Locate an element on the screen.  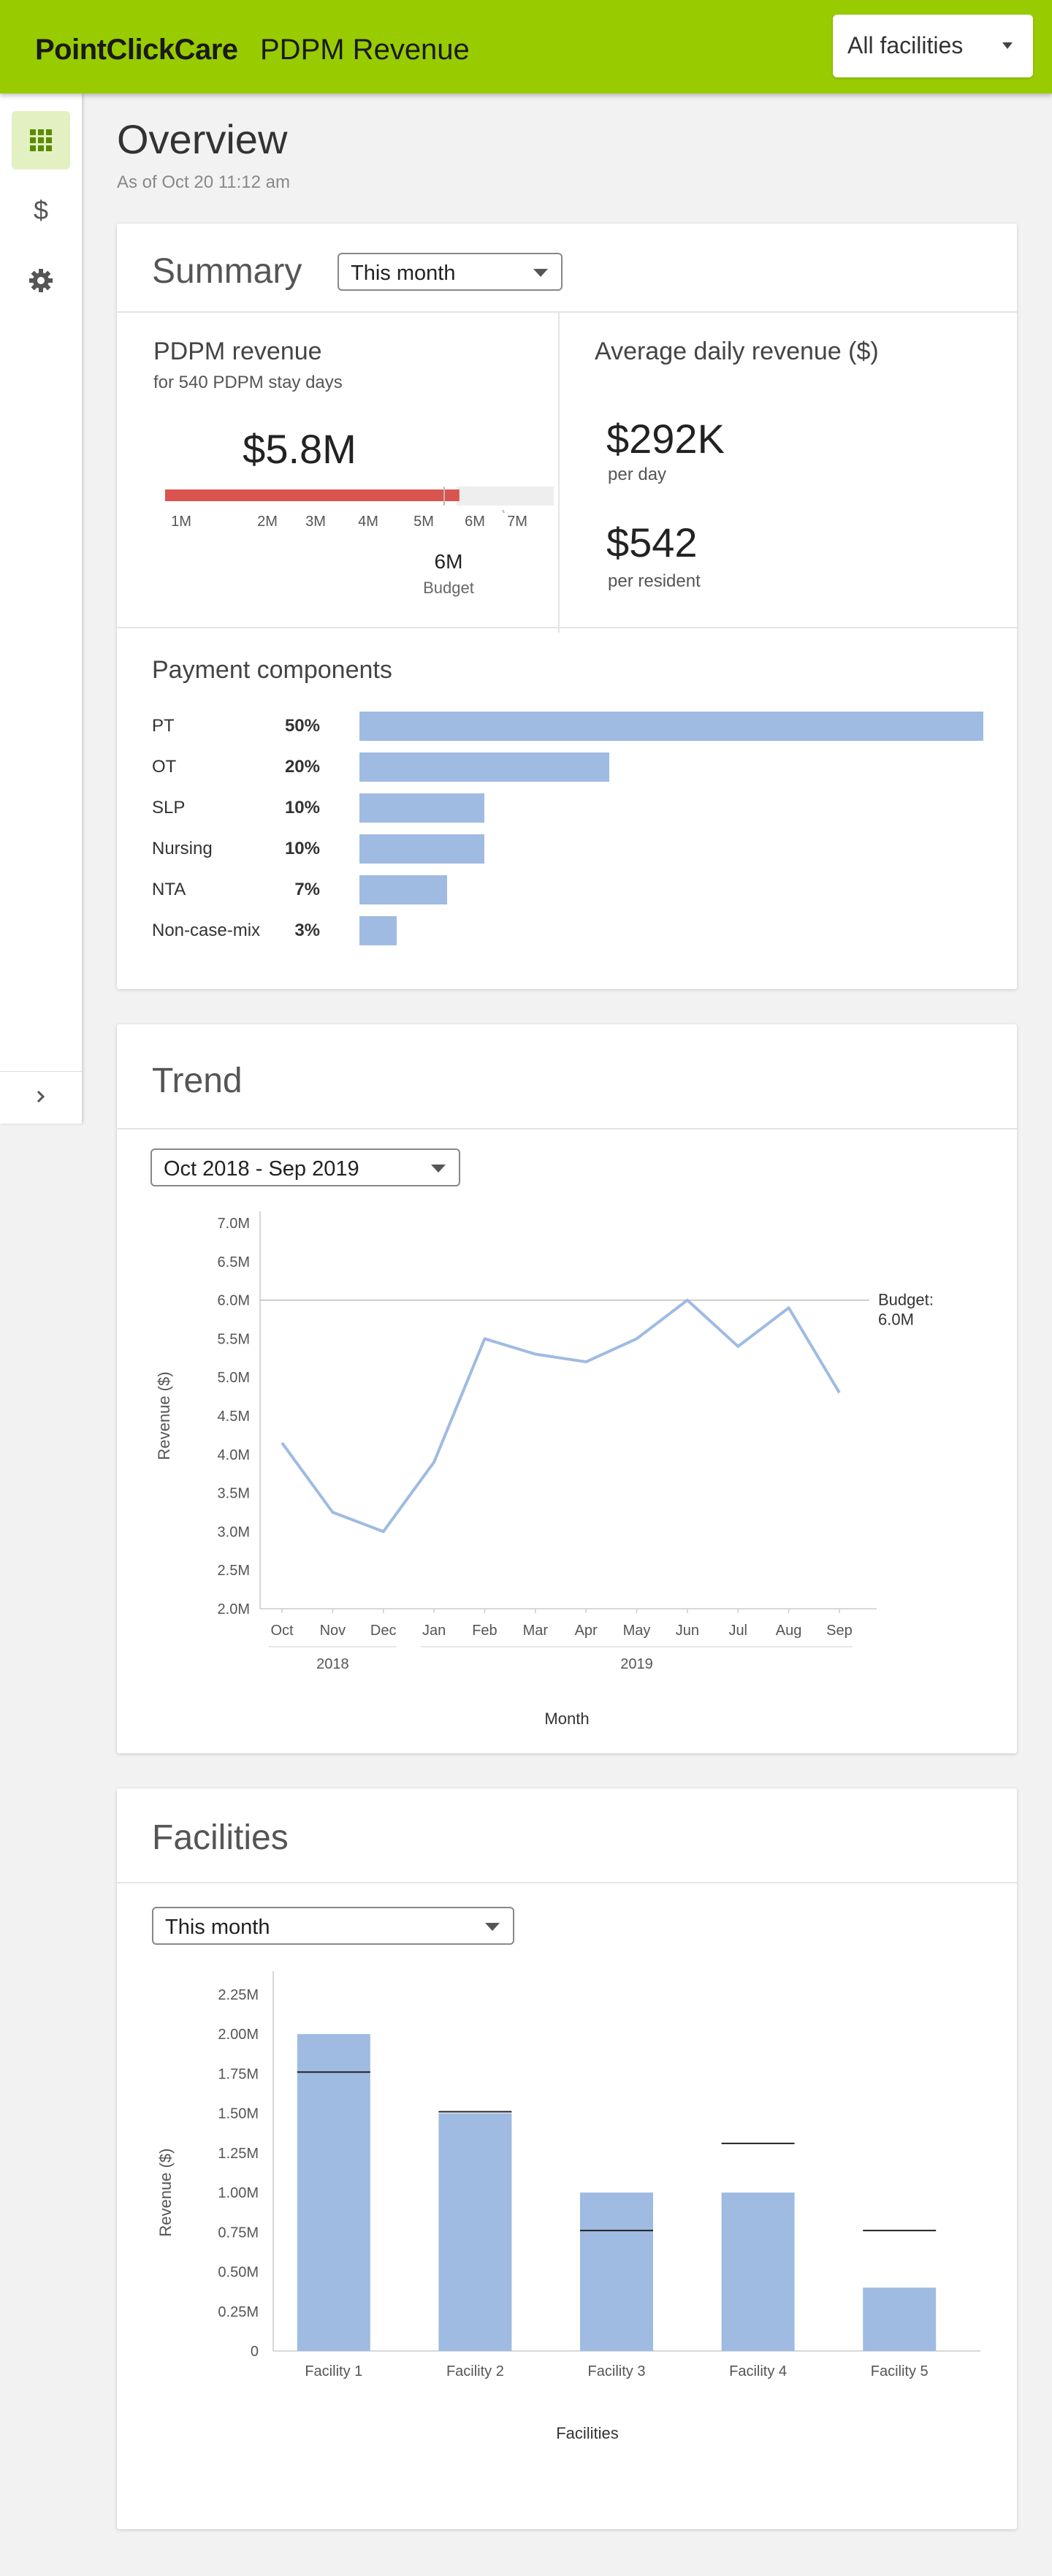
payment-component-row: PT 50% is located at coordinates (572, 727).